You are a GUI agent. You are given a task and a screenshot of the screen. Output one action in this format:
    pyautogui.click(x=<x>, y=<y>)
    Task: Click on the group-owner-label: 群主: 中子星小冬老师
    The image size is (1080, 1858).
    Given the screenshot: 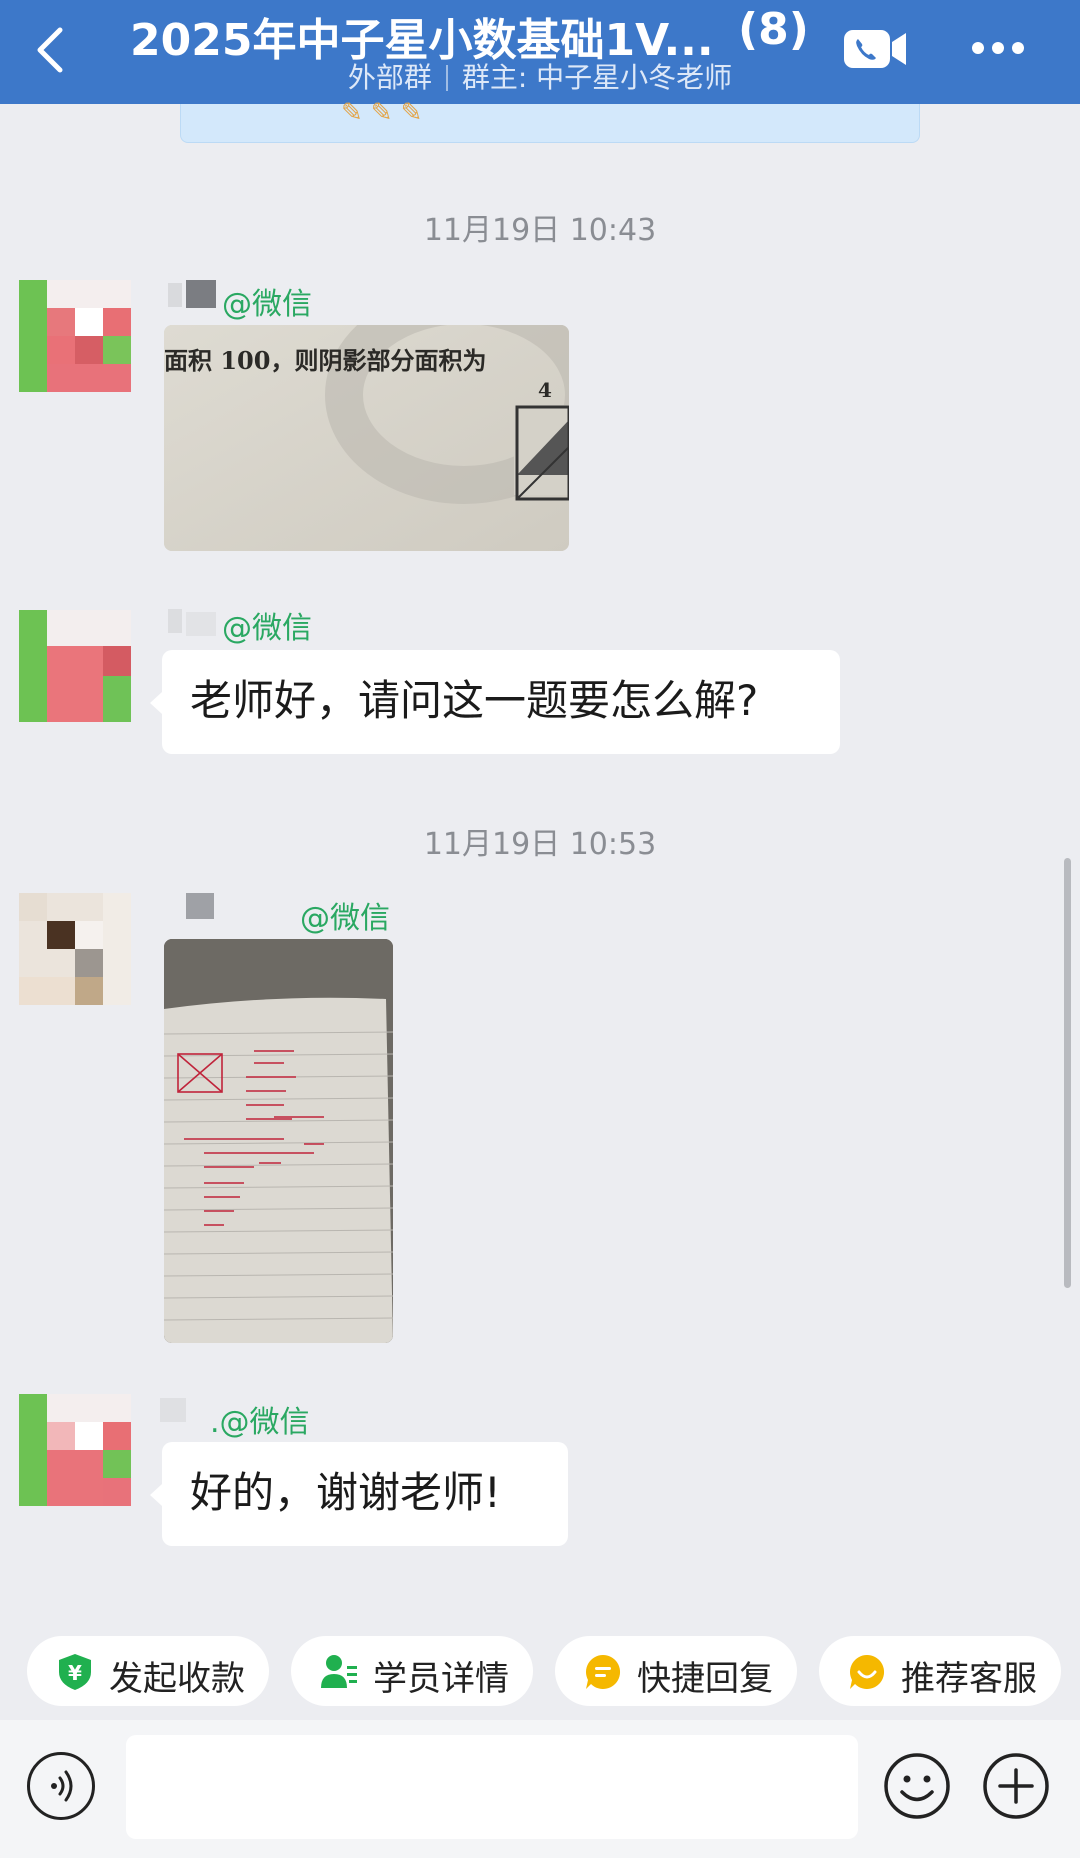 What is the action you would take?
    pyautogui.click(x=597, y=77)
    